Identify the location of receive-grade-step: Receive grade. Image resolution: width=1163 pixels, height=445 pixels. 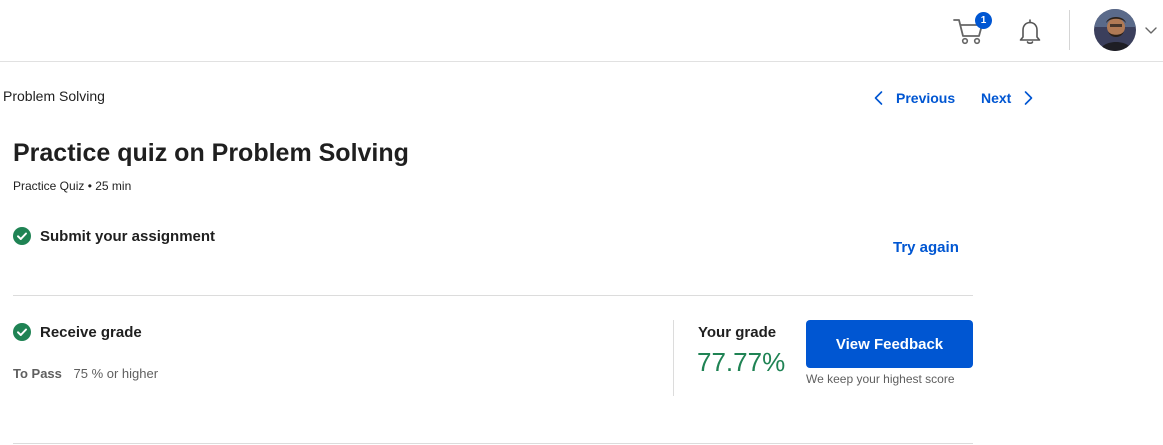
(77, 332).